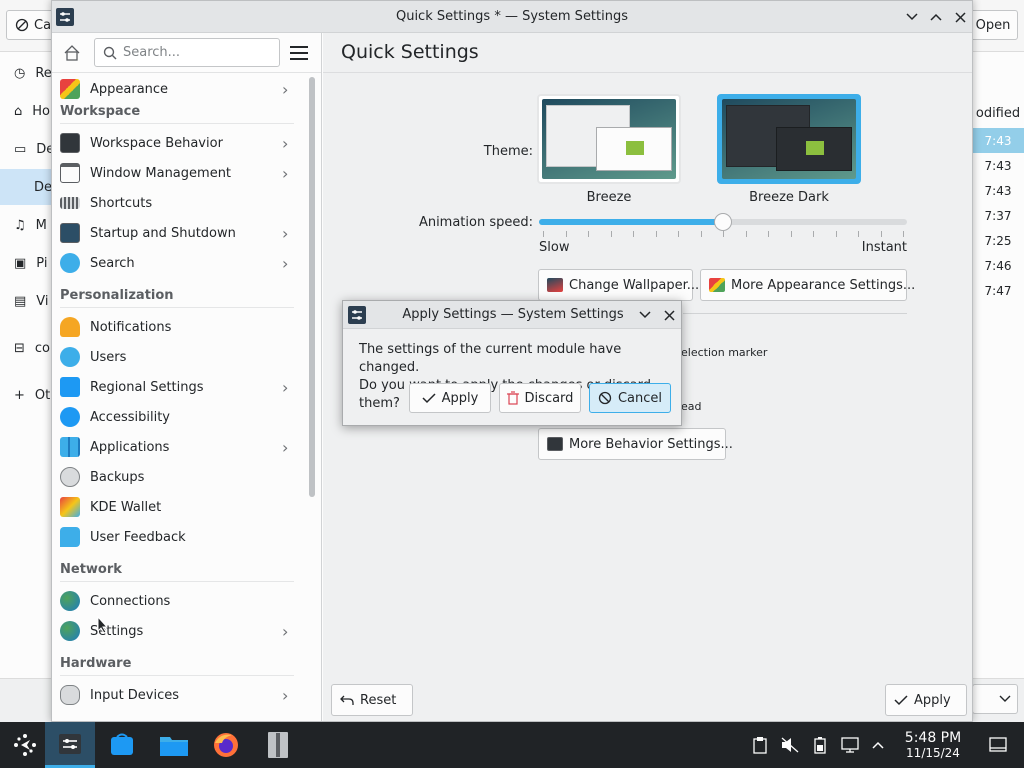 The image size is (1024, 768). Describe the element at coordinates (450, 398) in the screenshot. I see `dialog-apply-button: Apply` at that location.